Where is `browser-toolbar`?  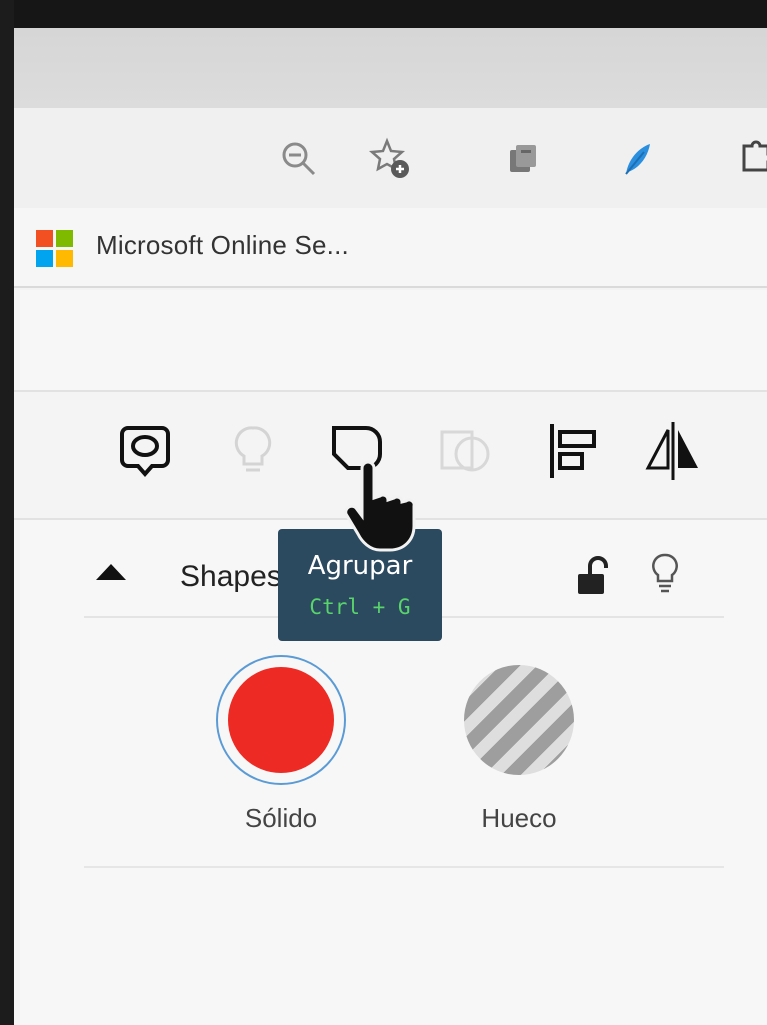 browser-toolbar is located at coordinates (390, 158).